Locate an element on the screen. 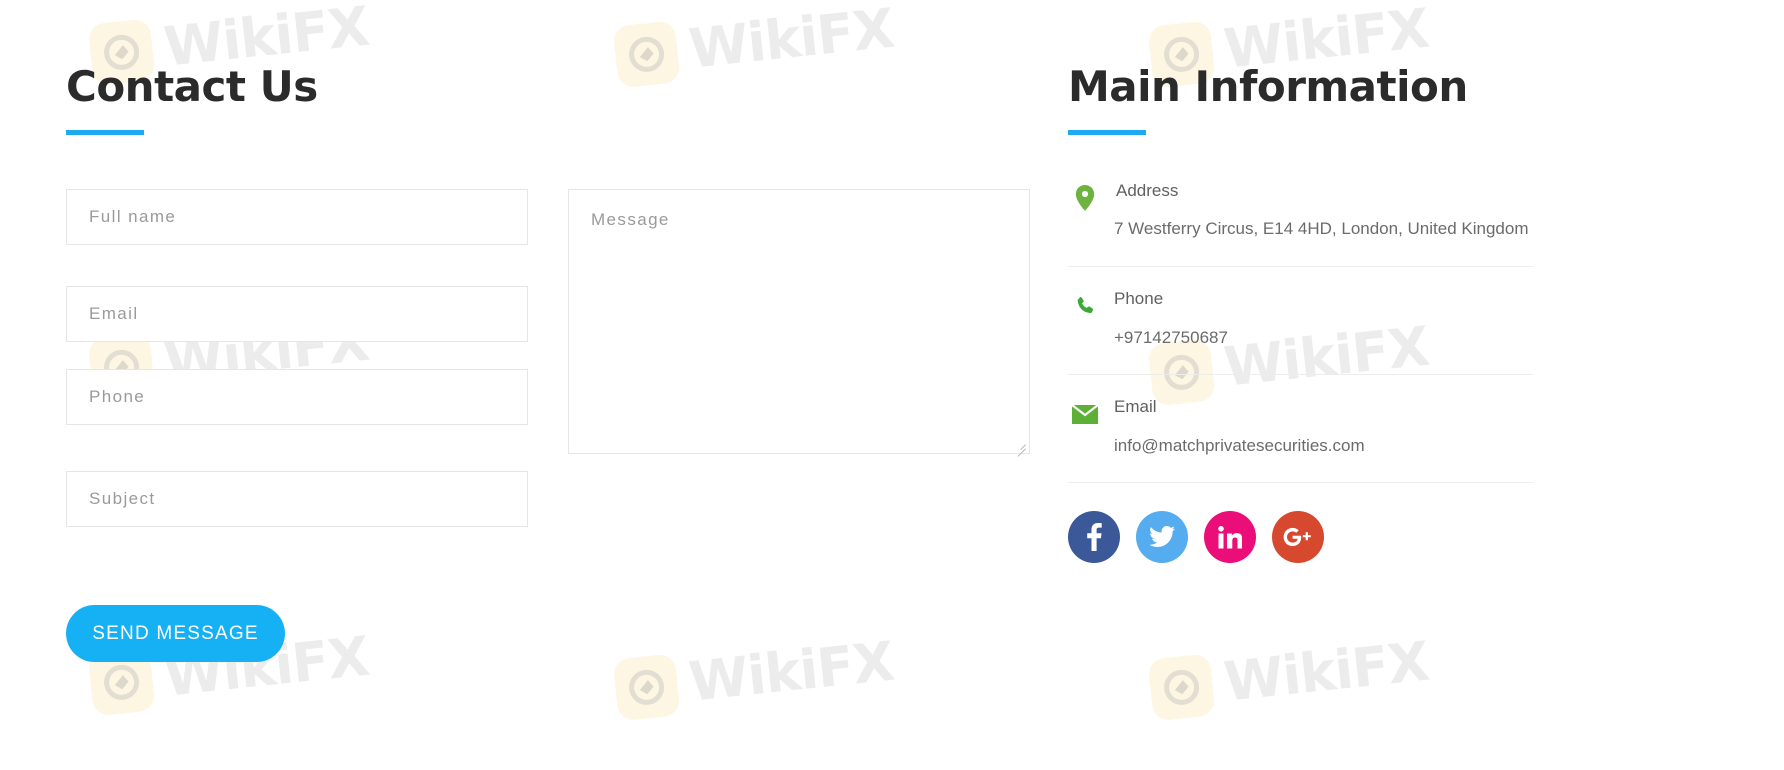 The height and width of the screenshot is (770, 1784). phone-placeholder: Phone is located at coordinates (117, 396).